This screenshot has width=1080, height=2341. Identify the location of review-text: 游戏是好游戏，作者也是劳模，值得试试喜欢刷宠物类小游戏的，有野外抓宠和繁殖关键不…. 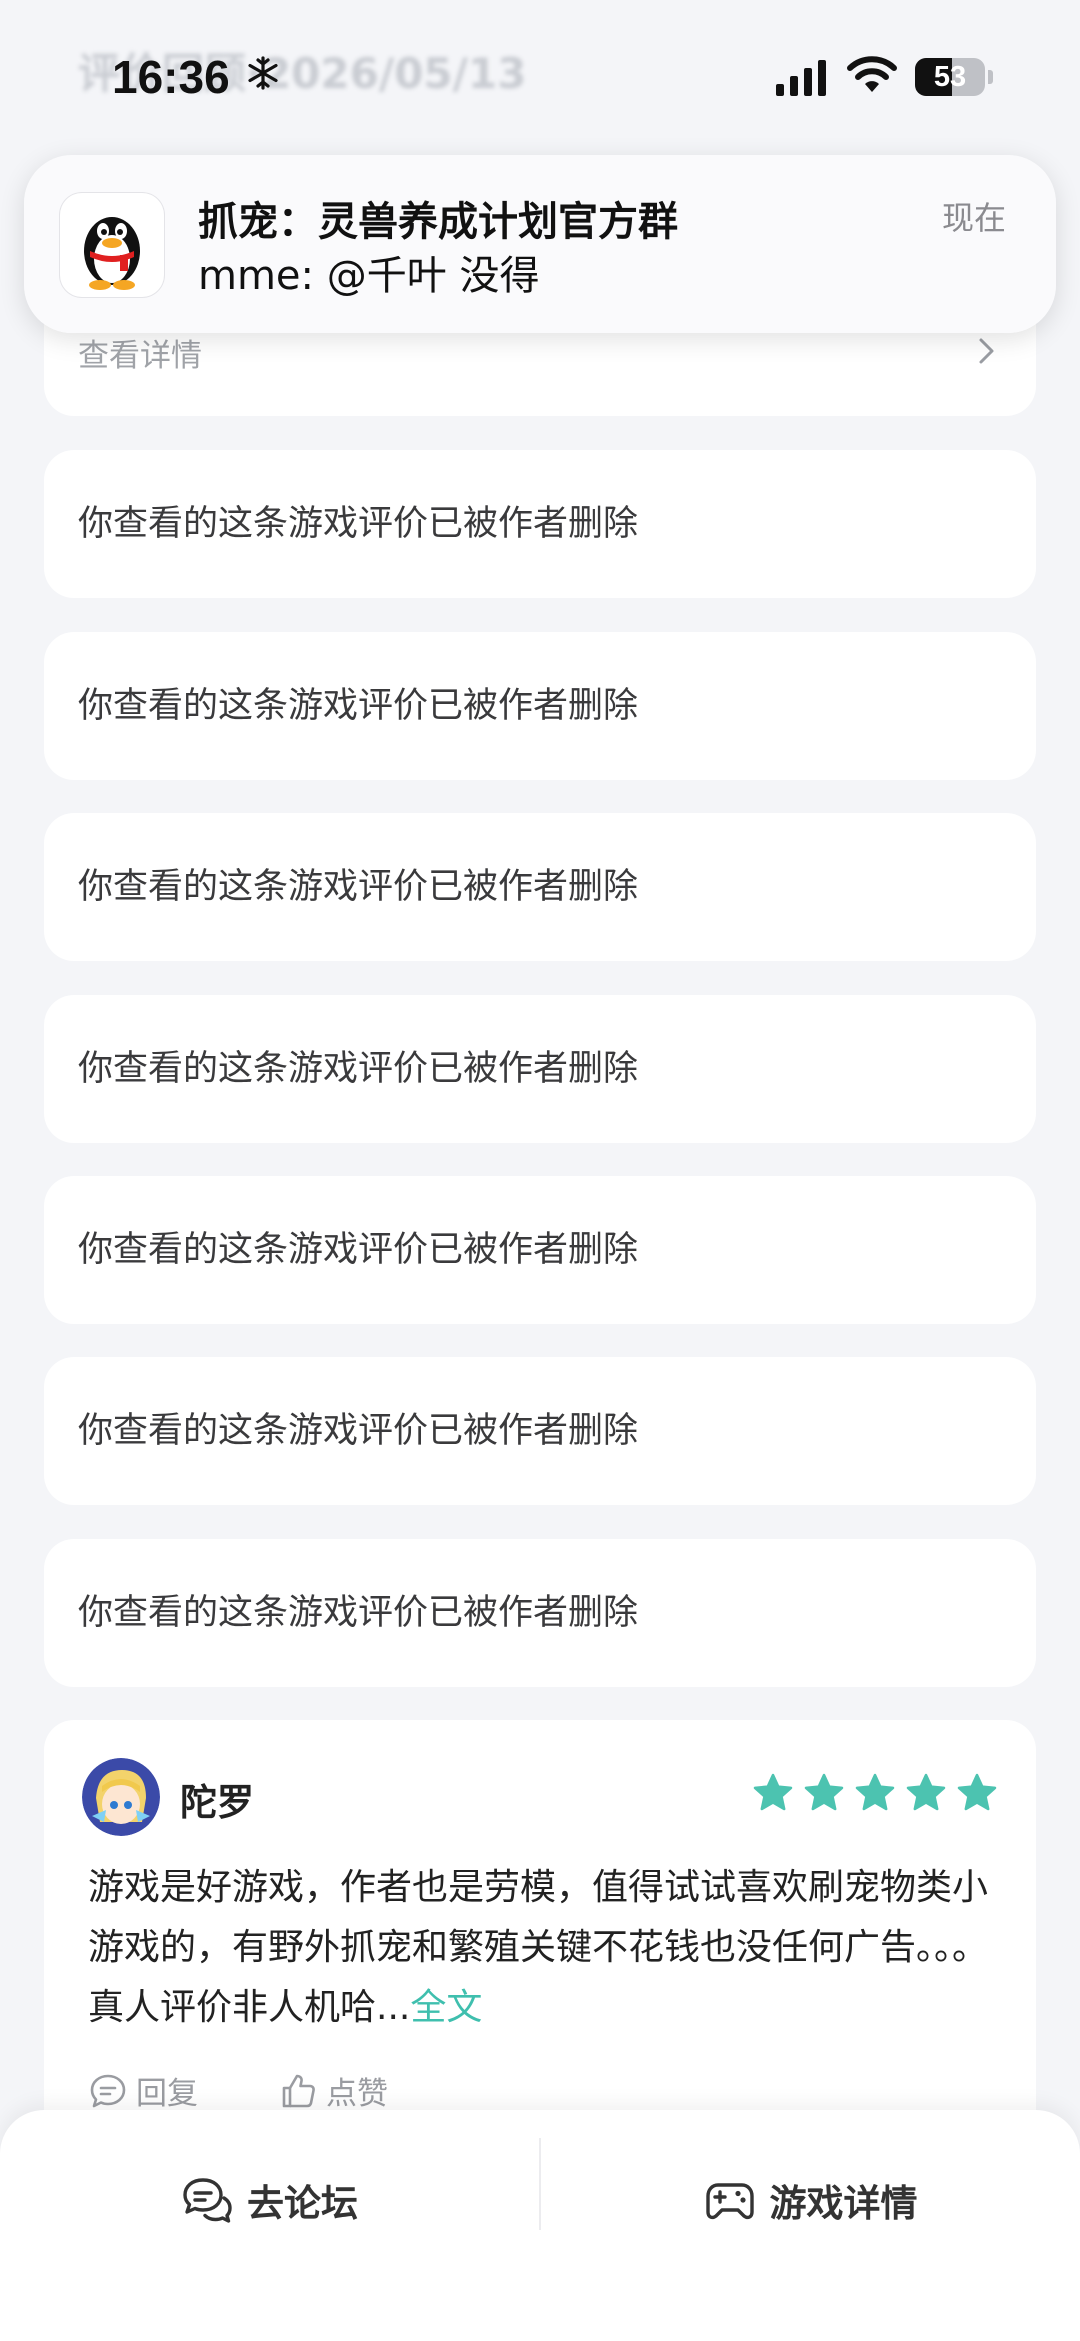
(538, 1947).